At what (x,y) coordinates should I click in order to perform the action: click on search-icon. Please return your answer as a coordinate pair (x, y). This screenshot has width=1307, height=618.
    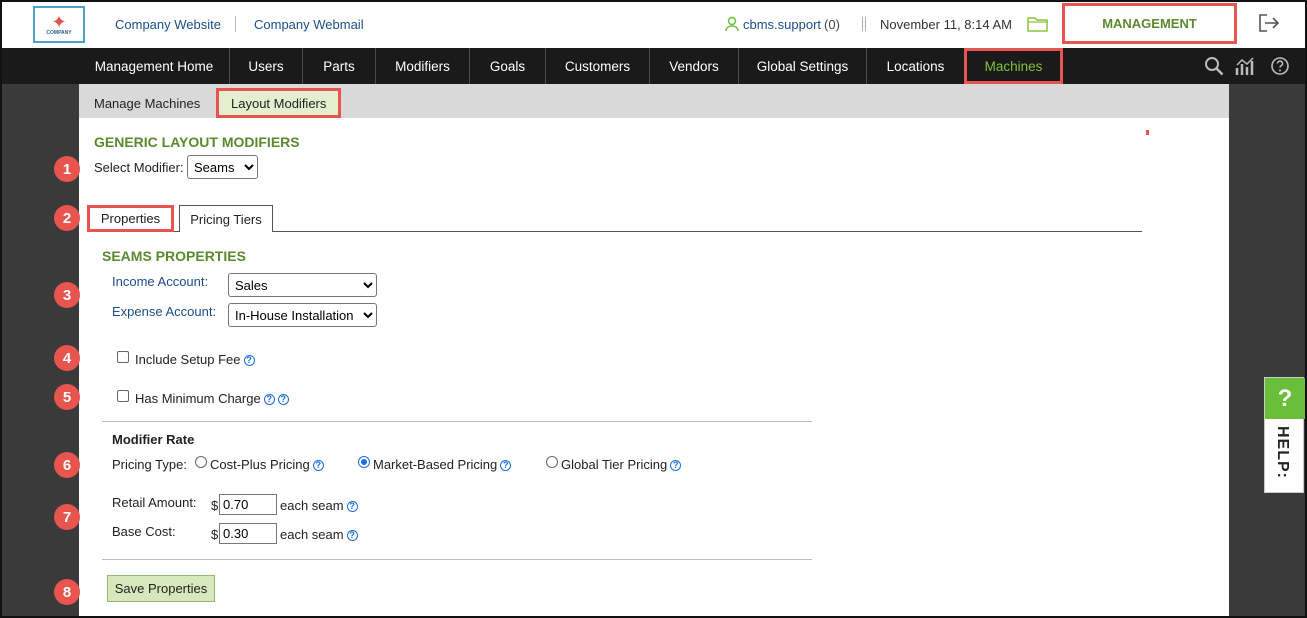
    Looking at the image, I should click on (1214, 66).